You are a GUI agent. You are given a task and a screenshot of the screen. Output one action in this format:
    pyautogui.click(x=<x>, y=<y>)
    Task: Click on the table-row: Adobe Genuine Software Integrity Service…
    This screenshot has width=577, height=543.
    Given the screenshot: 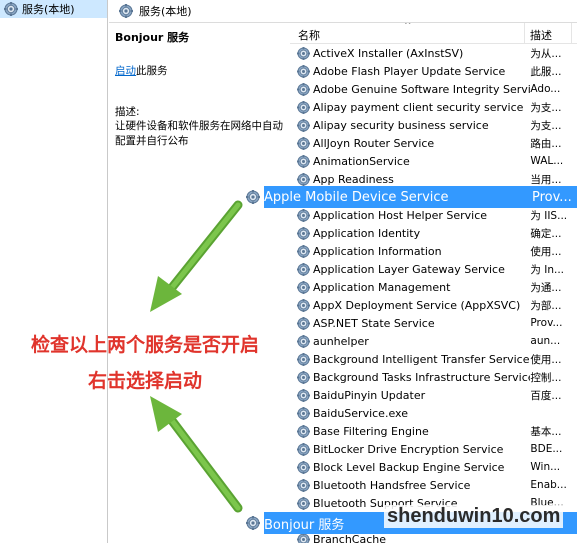 What is the action you would take?
    pyautogui.click(x=433, y=89)
    